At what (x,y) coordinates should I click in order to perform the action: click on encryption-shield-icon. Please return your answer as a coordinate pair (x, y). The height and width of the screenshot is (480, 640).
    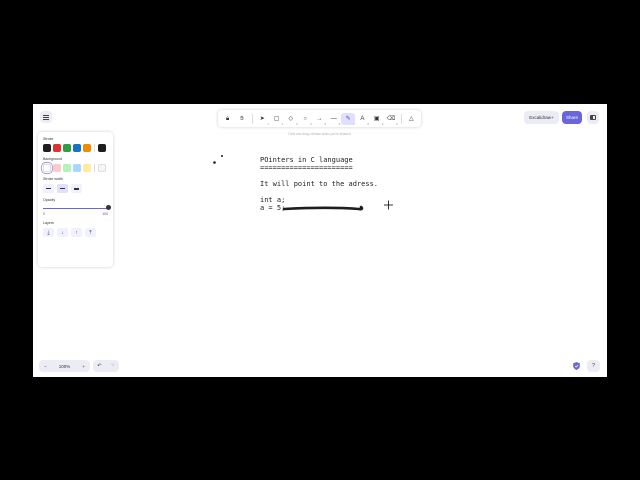
    Looking at the image, I should click on (576, 366).